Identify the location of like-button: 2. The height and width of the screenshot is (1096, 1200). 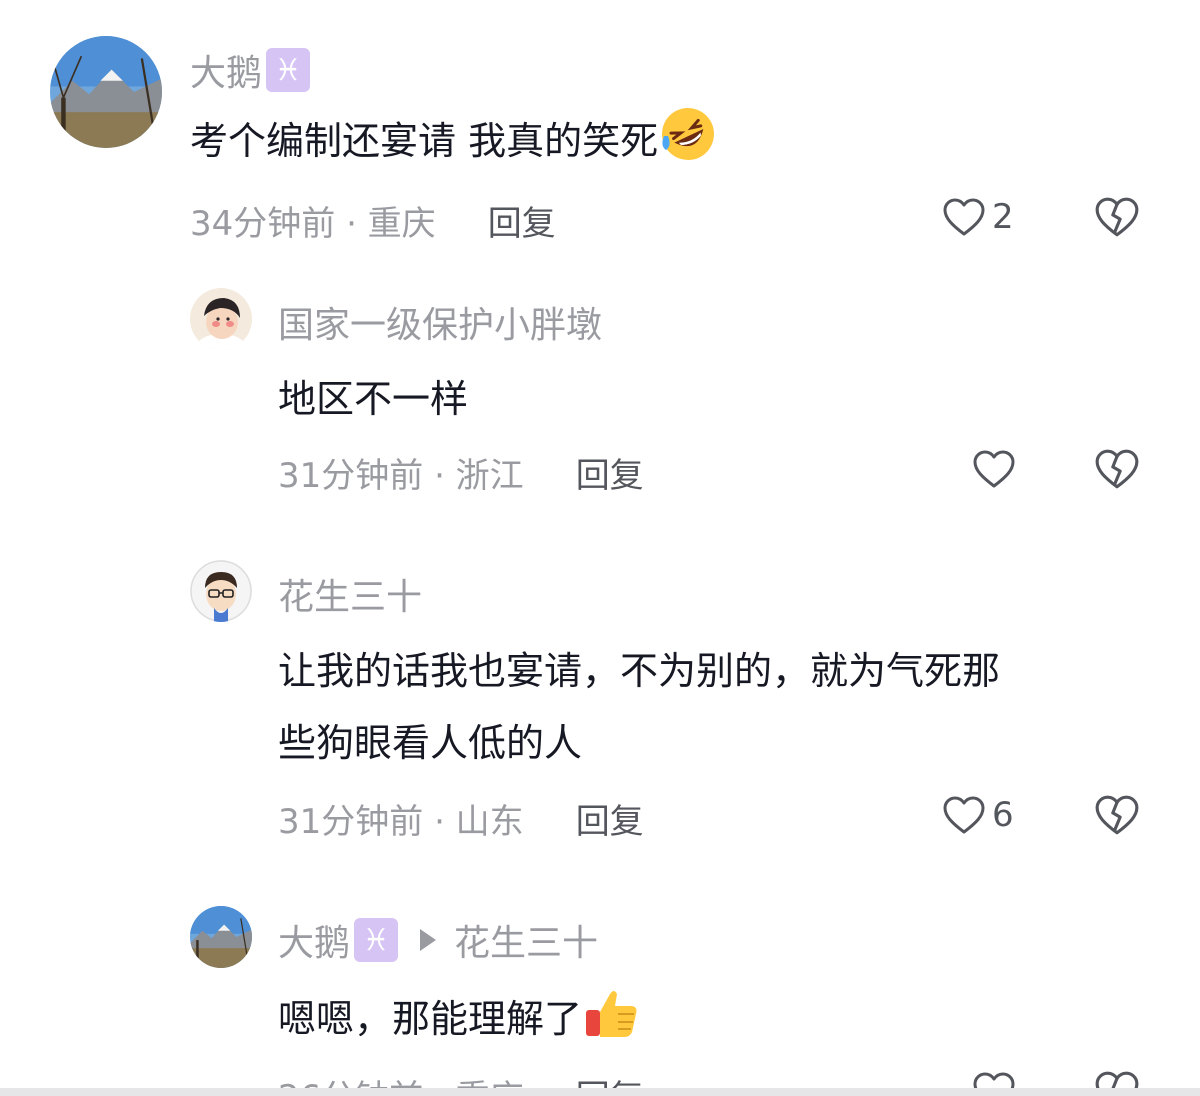
(978, 217).